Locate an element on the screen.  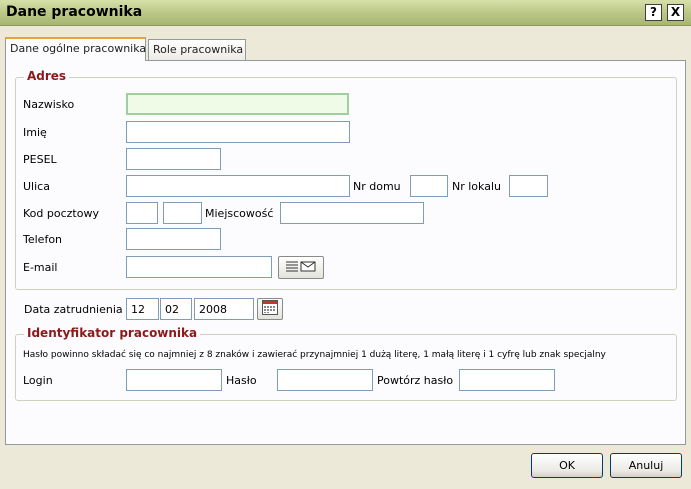
login-label: Login is located at coordinates (38, 380).